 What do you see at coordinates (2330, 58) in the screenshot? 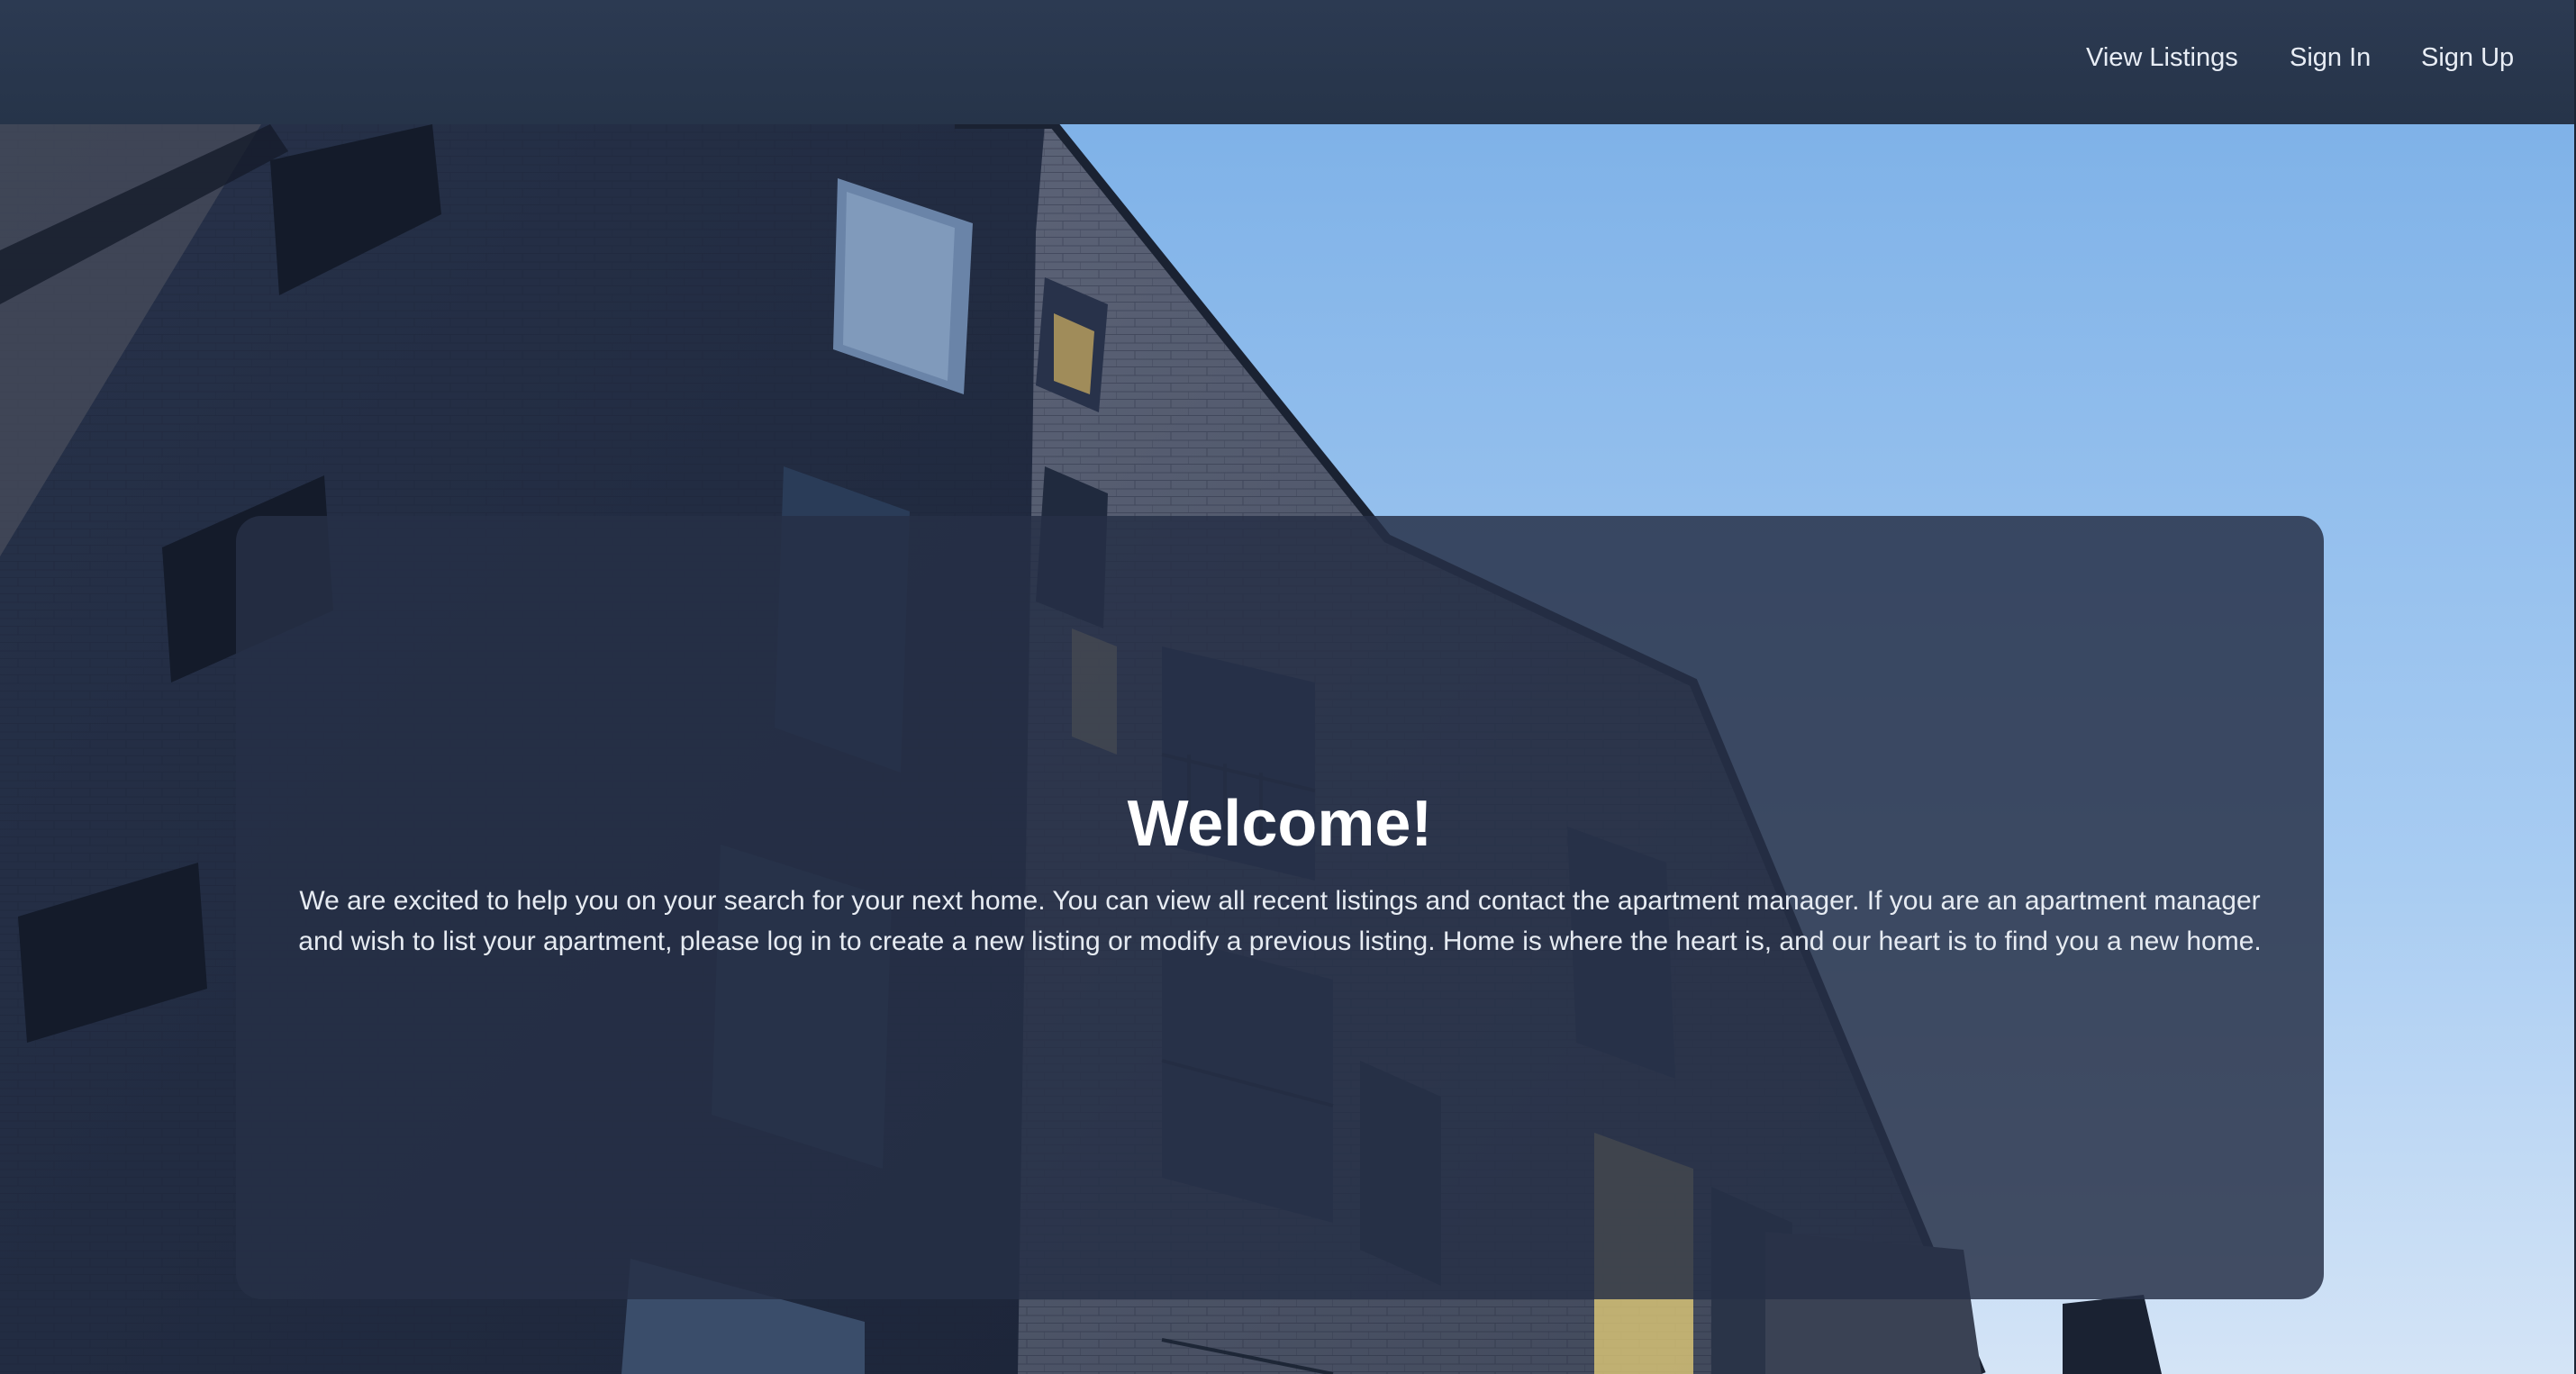
I see `nav-link-sign-in: Sign In` at bounding box center [2330, 58].